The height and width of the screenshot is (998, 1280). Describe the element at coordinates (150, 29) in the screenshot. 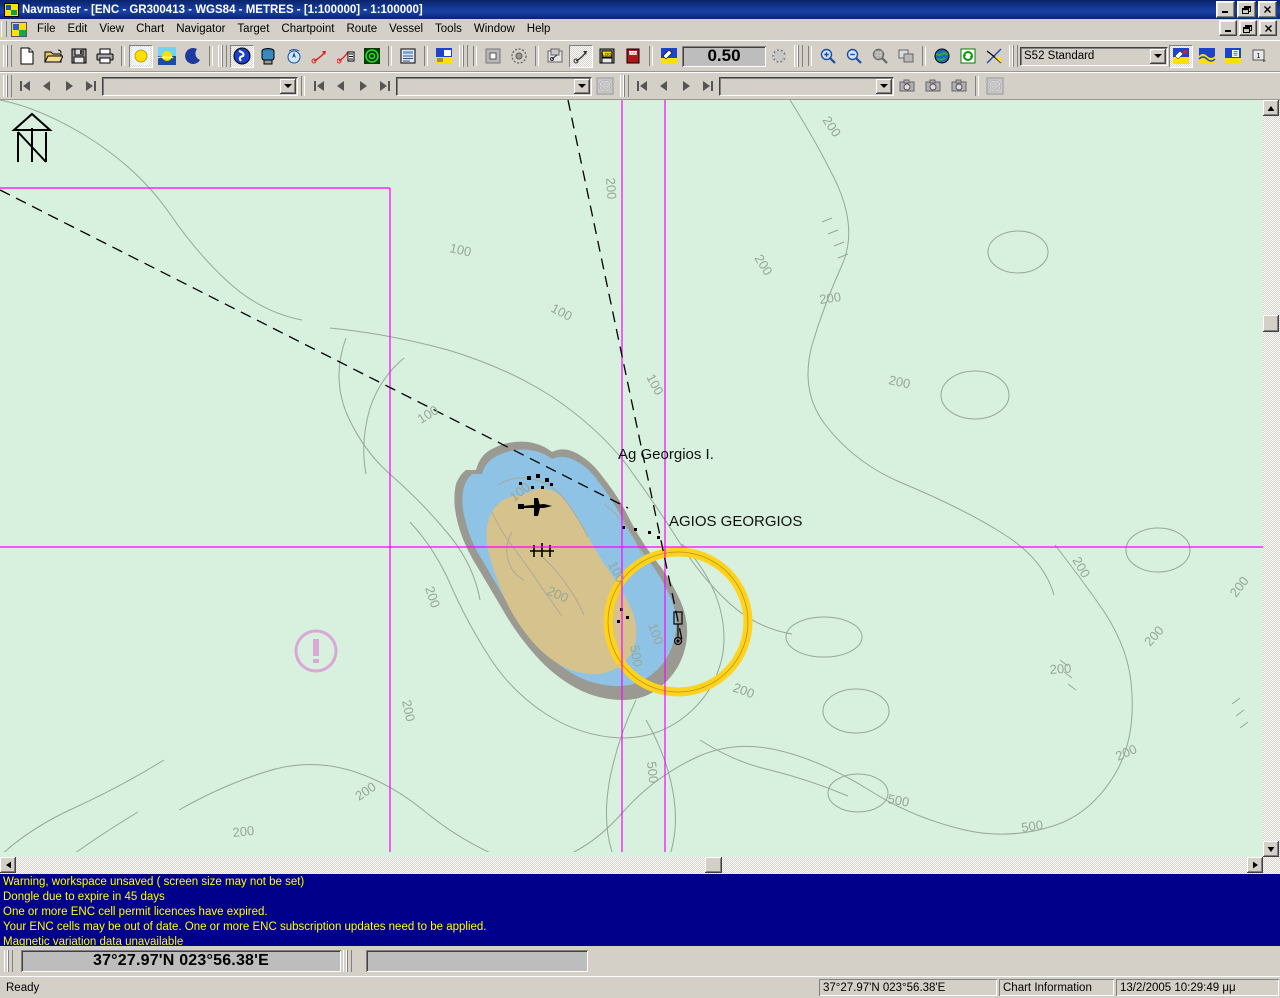

I see `menu-item-chart: Chart` at that location.